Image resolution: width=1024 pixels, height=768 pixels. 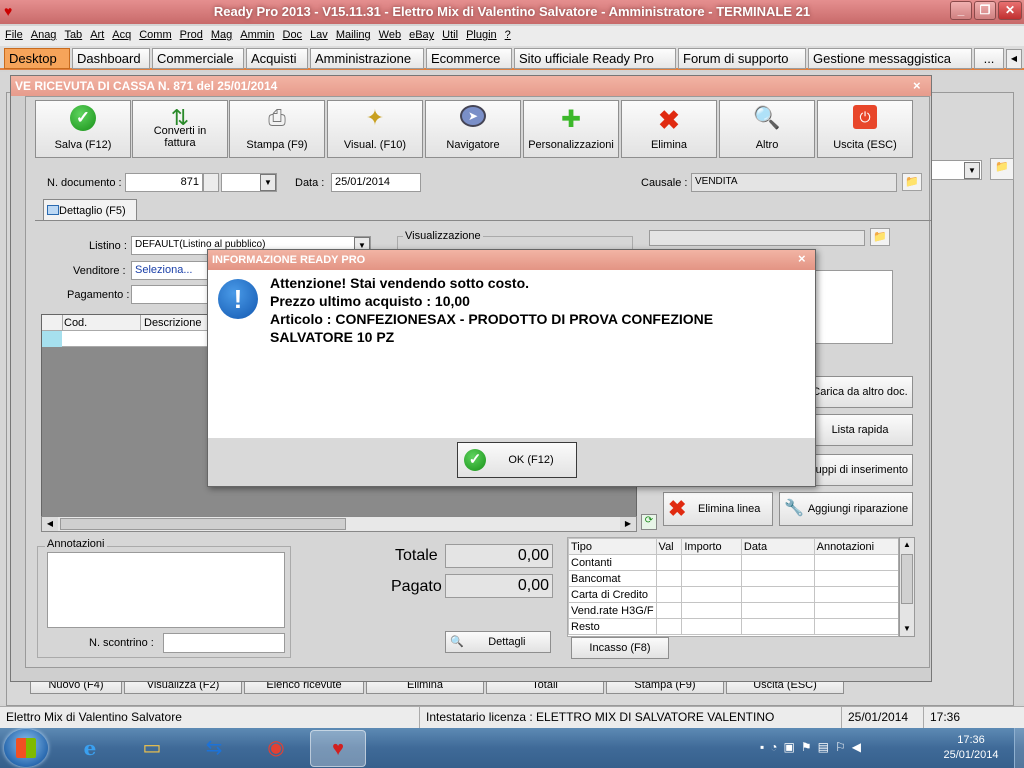 I want to click on menu-item-util: Util, so click(x=449, y=33).